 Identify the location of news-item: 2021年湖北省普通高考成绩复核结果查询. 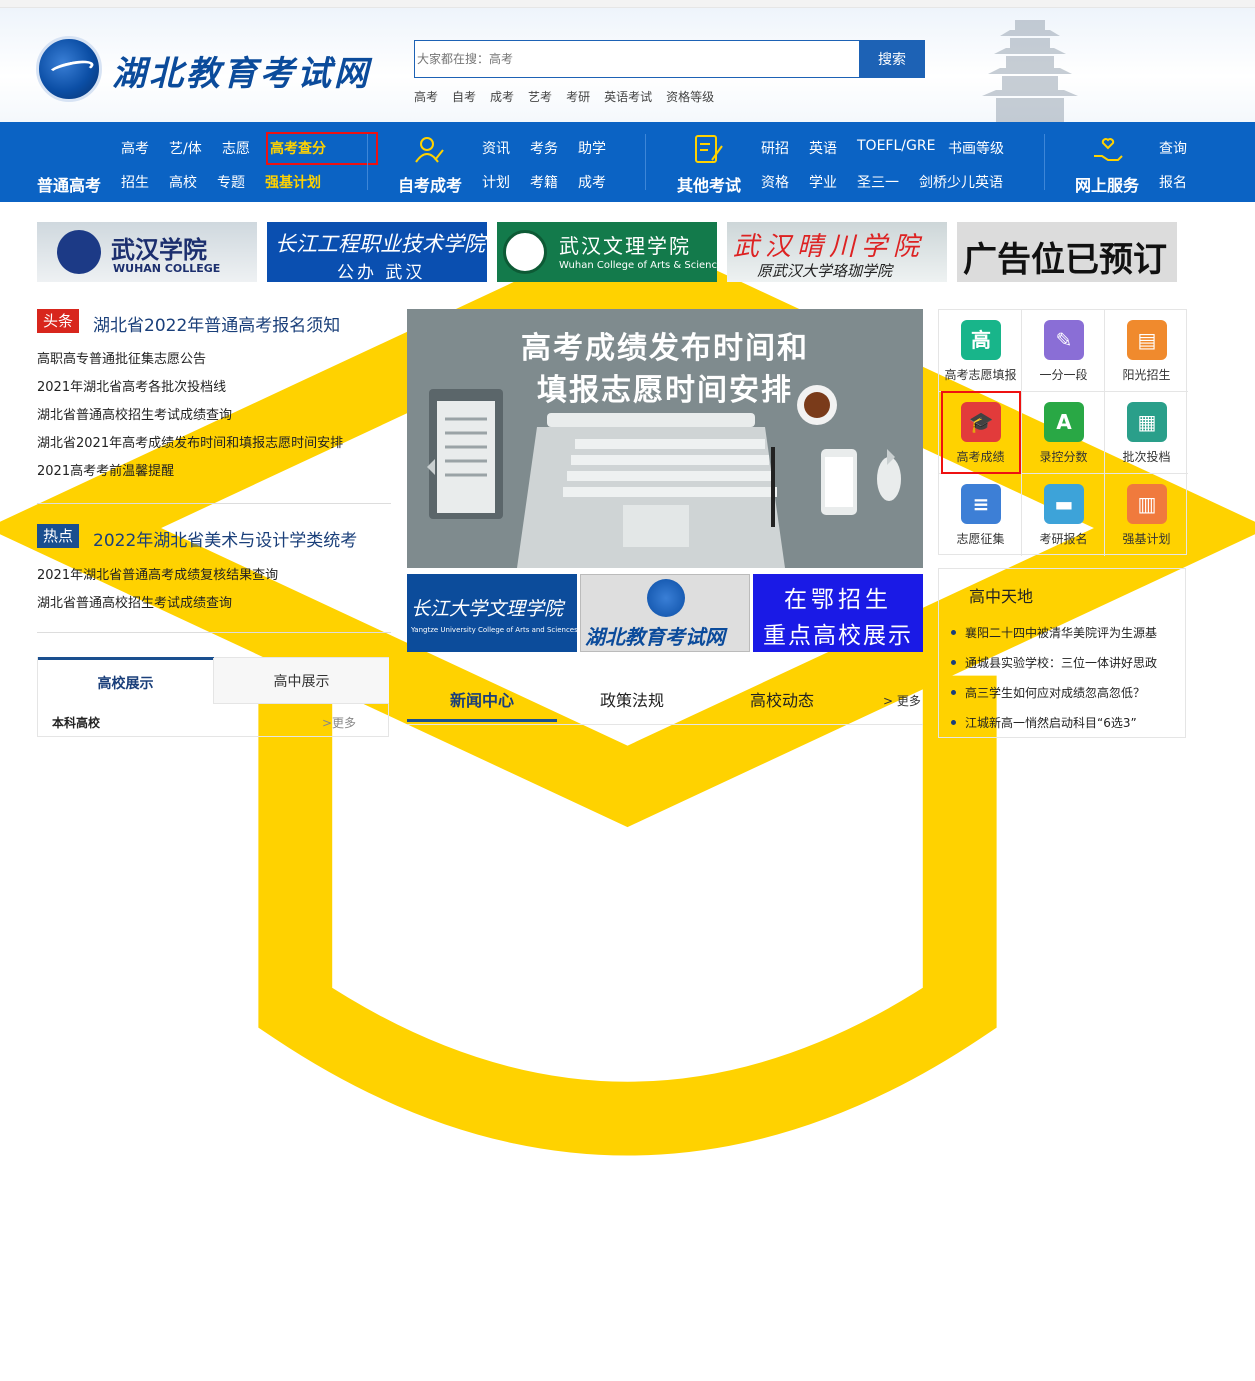
(157, 573).